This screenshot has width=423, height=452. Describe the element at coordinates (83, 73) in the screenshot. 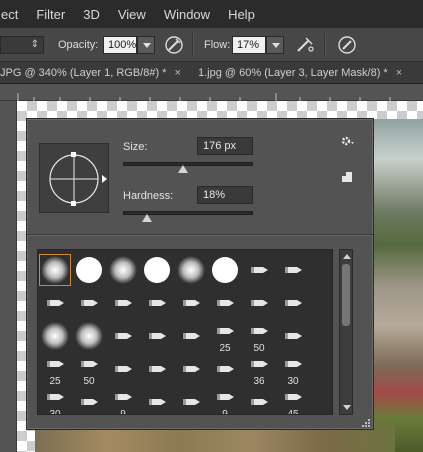

I see `tab-label: JPG @ 340% (Layer 1, RGB/8#) *` at that location.